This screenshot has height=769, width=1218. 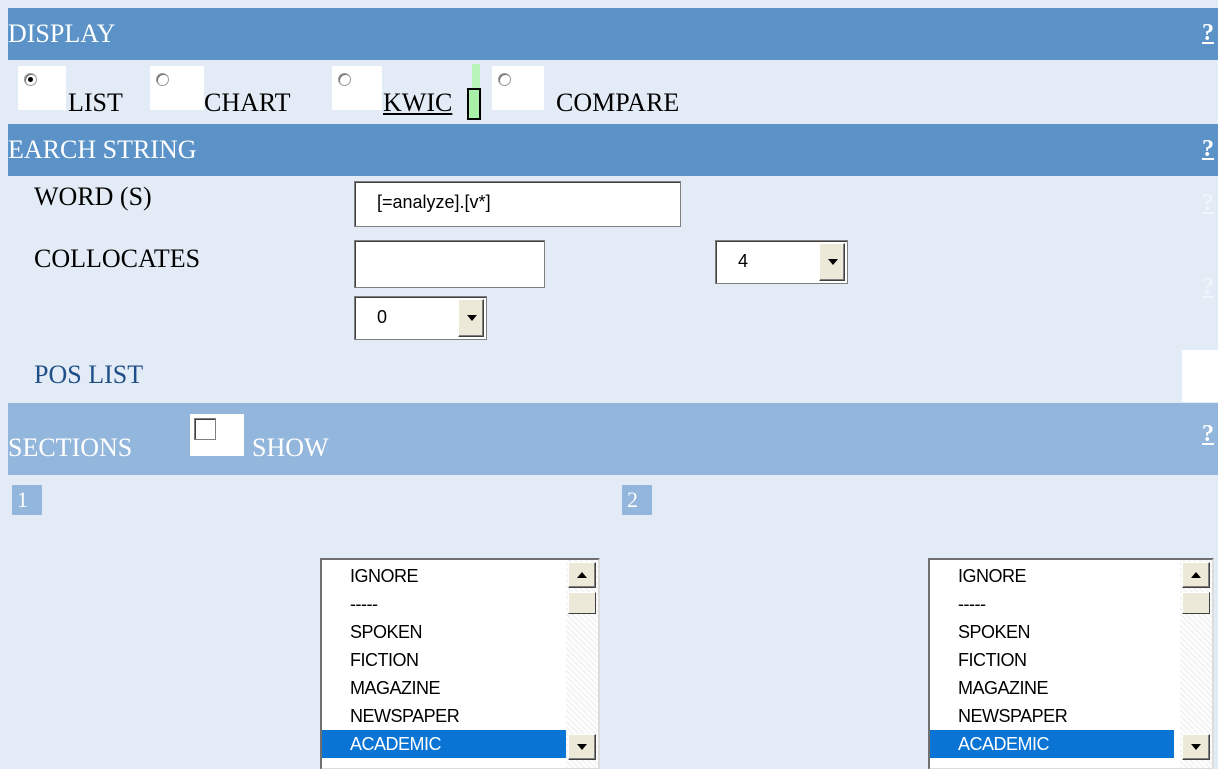 What do you see at coordinates (781, 262) in the screenshot?
I see `collocates-right-span-select: 4` at bounding box center [781, 262].